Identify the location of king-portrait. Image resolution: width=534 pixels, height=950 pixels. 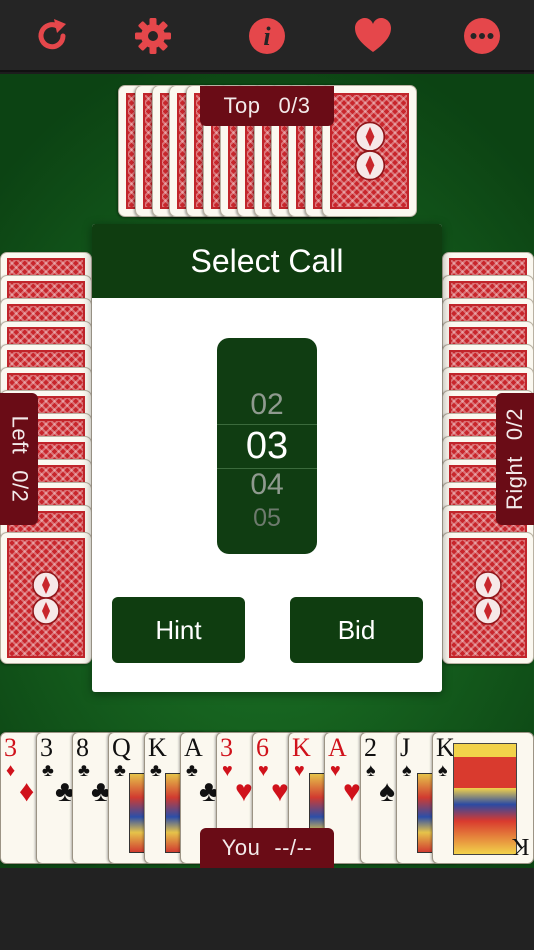
(485, 799).